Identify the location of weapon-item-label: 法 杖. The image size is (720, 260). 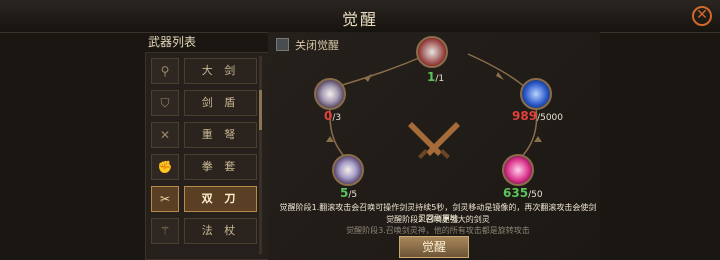
(220, 231).